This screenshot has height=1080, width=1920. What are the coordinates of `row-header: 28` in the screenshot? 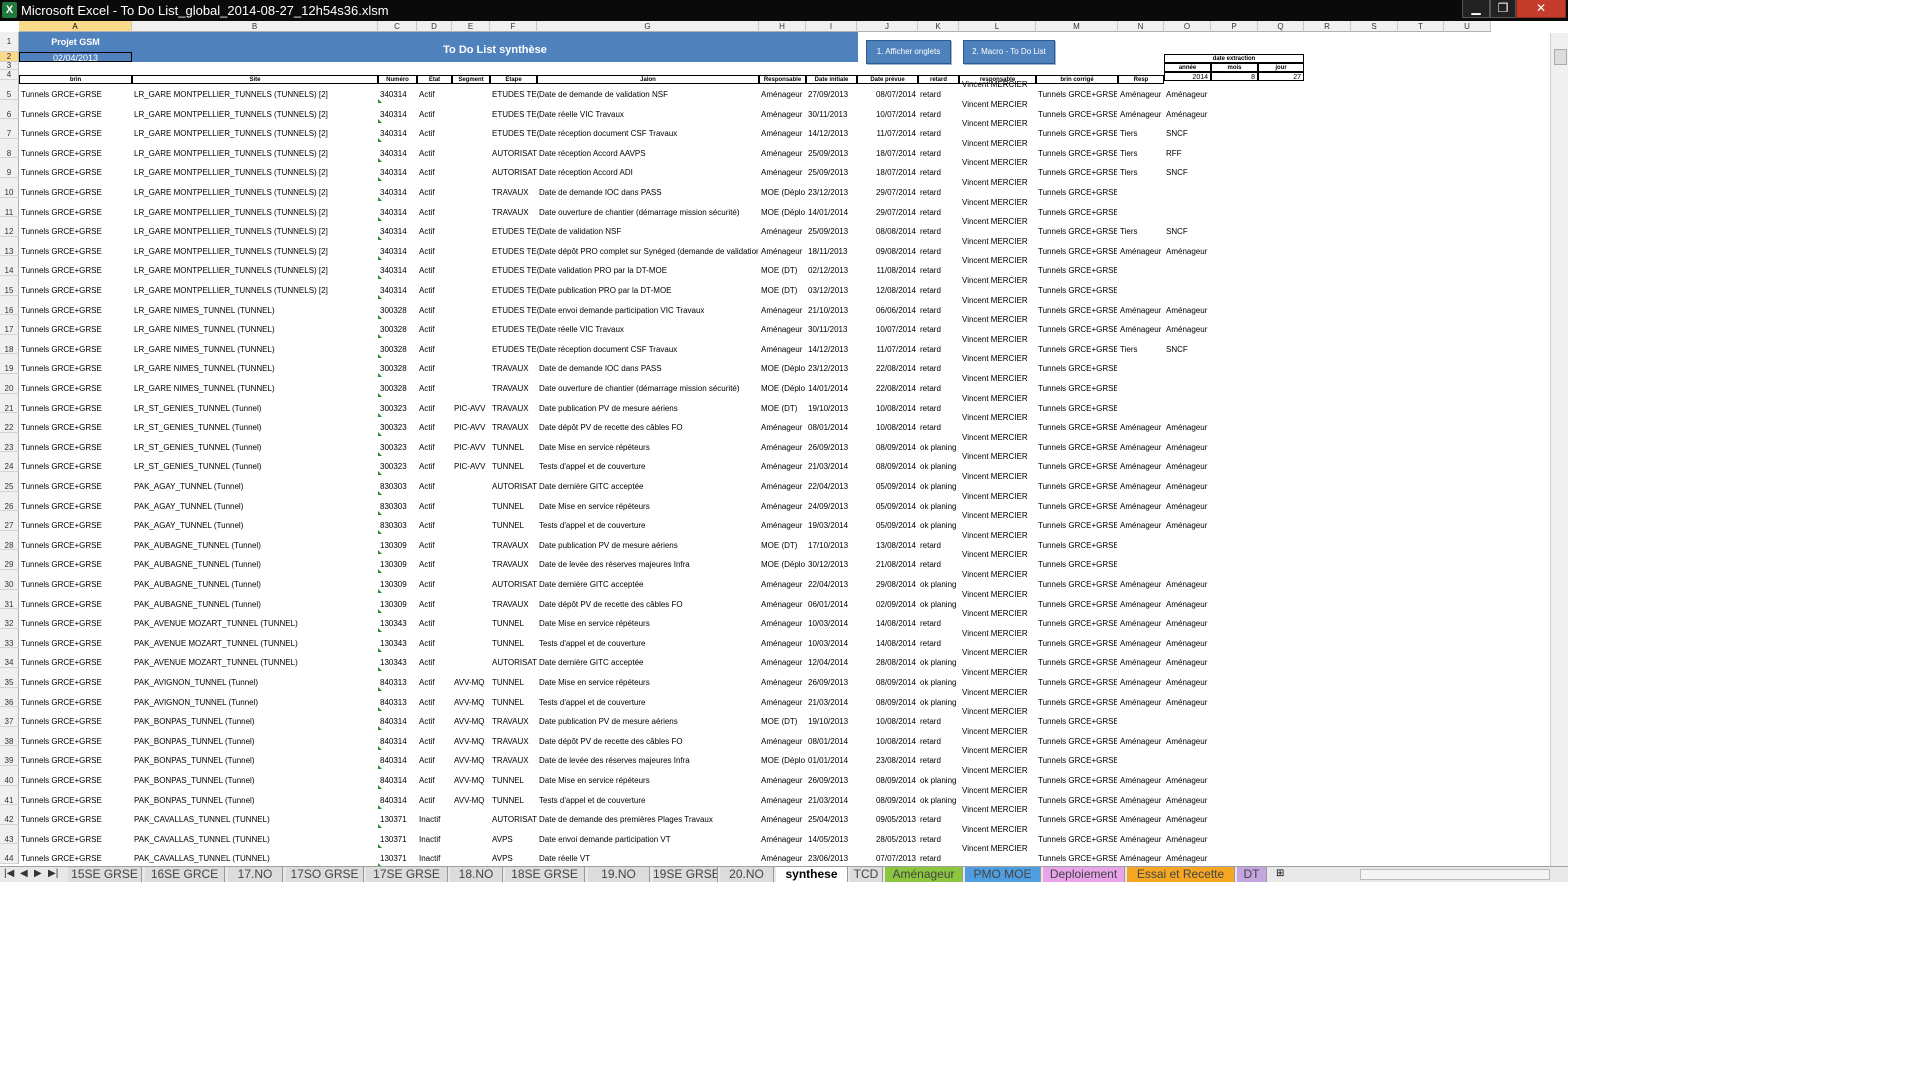 It's located at (9, 540).